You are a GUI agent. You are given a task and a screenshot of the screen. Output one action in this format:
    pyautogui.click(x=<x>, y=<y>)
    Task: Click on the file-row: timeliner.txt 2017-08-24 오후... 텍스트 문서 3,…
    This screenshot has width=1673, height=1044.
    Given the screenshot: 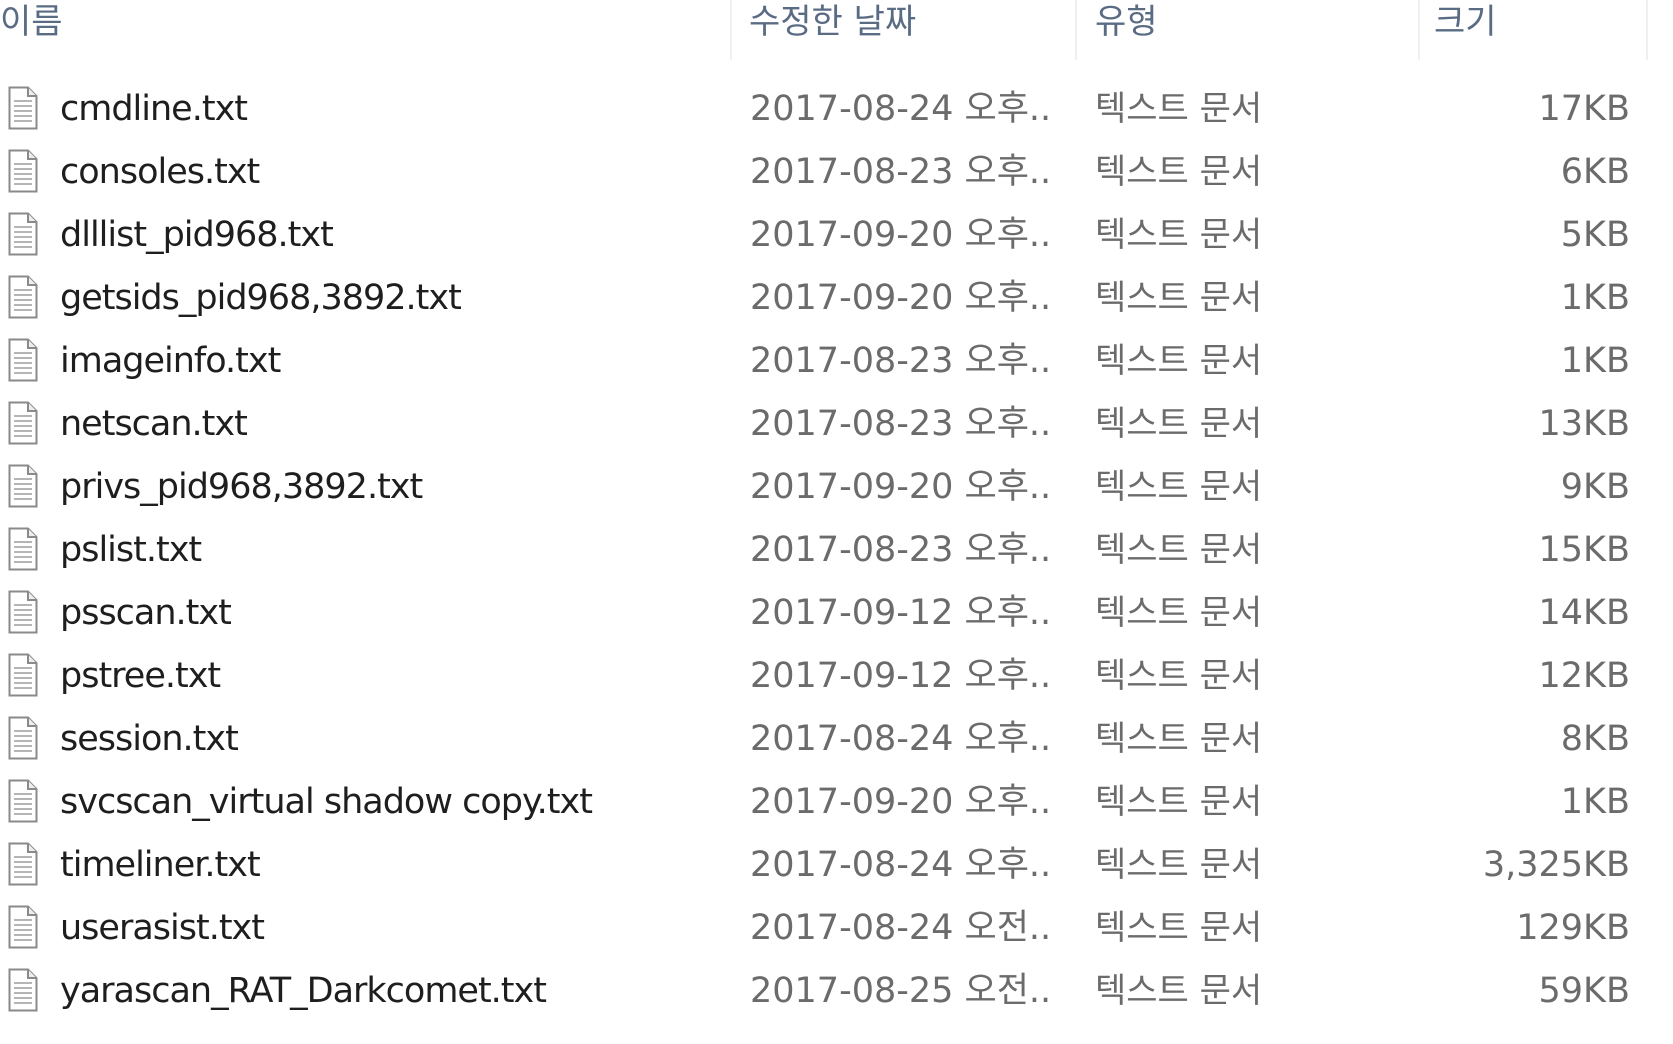 What is the action you would take?
    pyautogui.click(x=830, y=865)
    